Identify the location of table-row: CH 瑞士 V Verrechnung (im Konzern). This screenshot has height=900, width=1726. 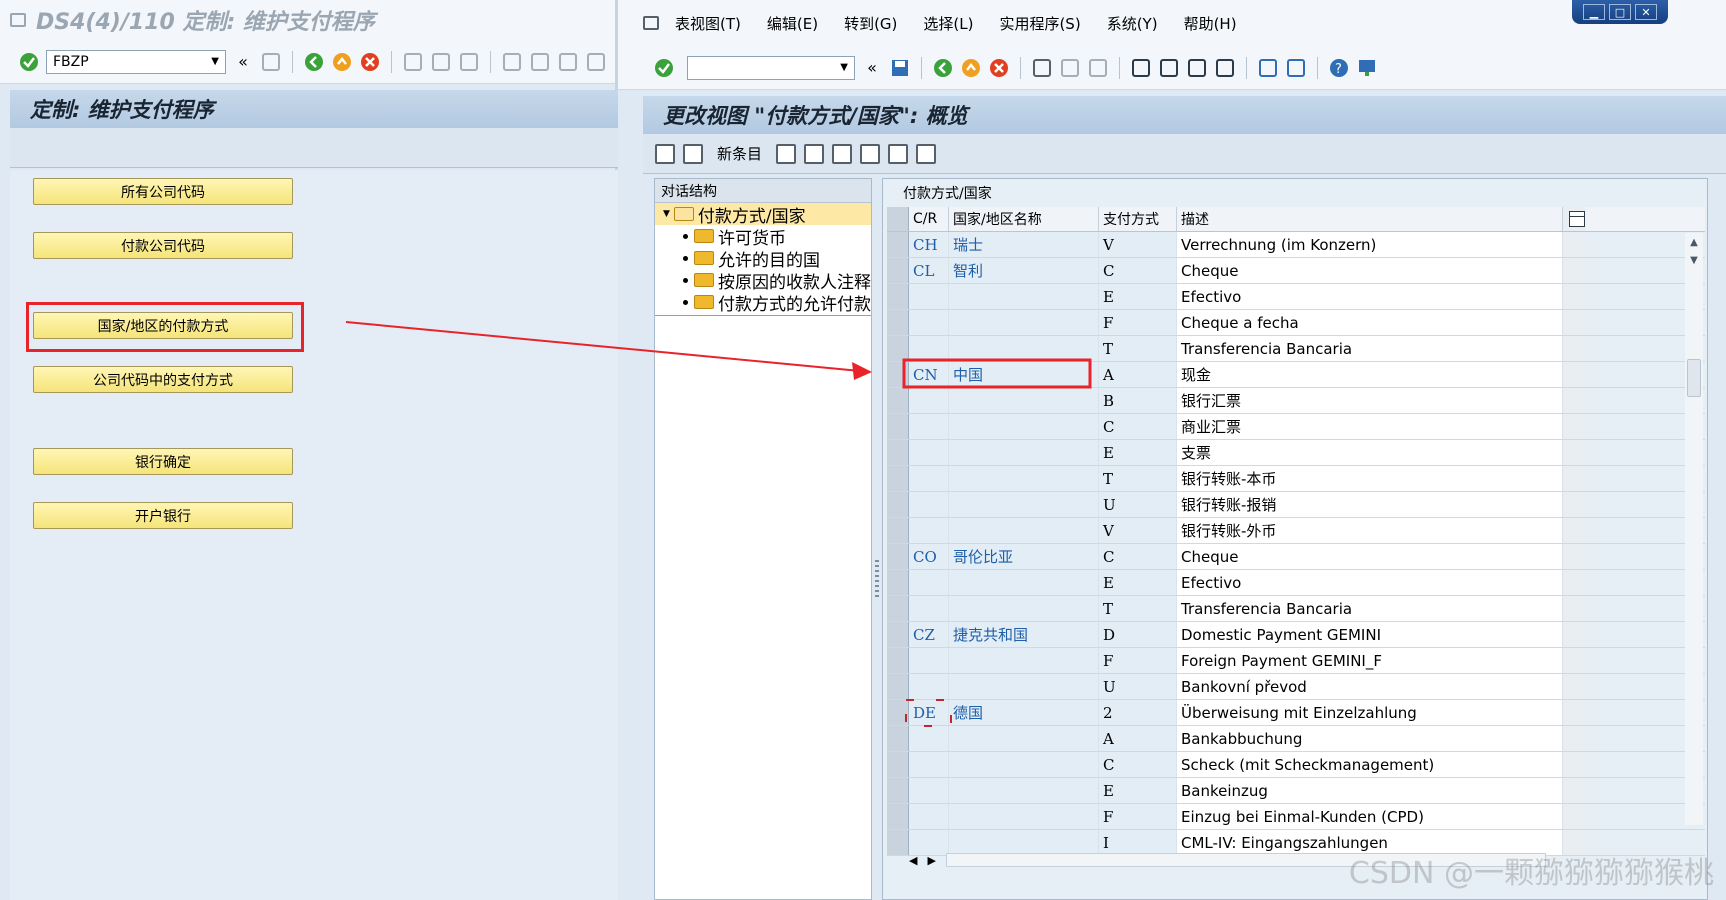
(1296, 245).